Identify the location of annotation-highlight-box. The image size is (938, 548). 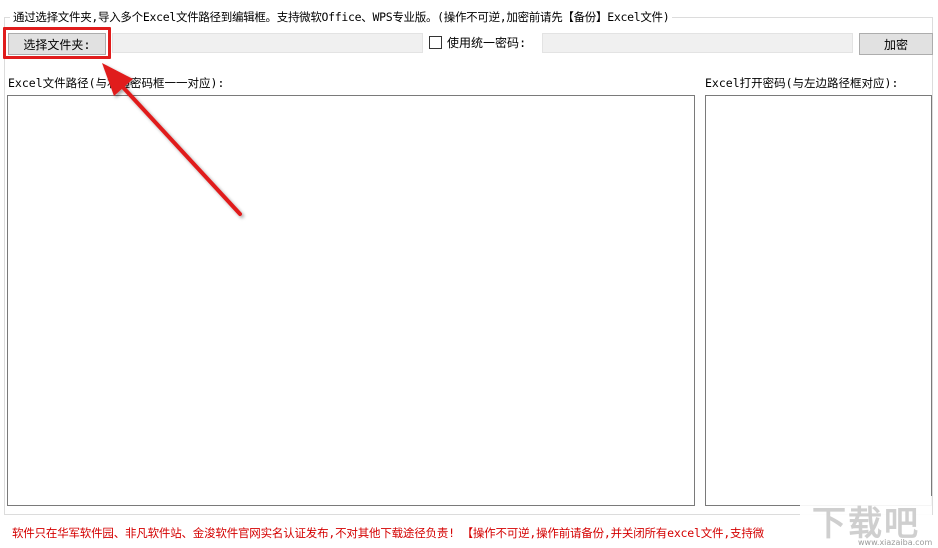
(57, 43).